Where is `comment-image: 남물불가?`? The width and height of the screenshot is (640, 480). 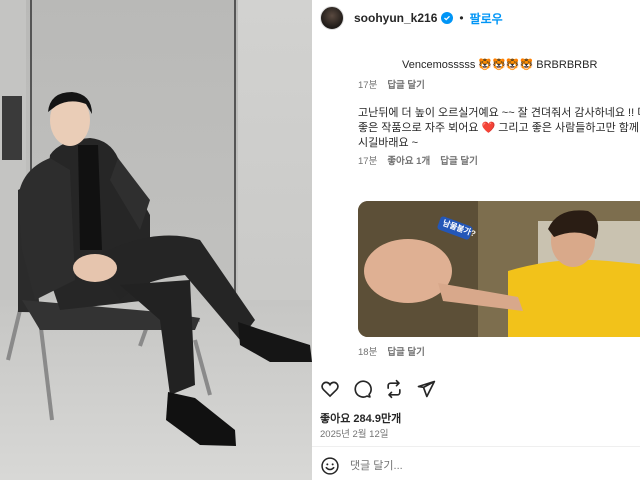
comment-image: 남물불가? is located at coordinates (499, 269).